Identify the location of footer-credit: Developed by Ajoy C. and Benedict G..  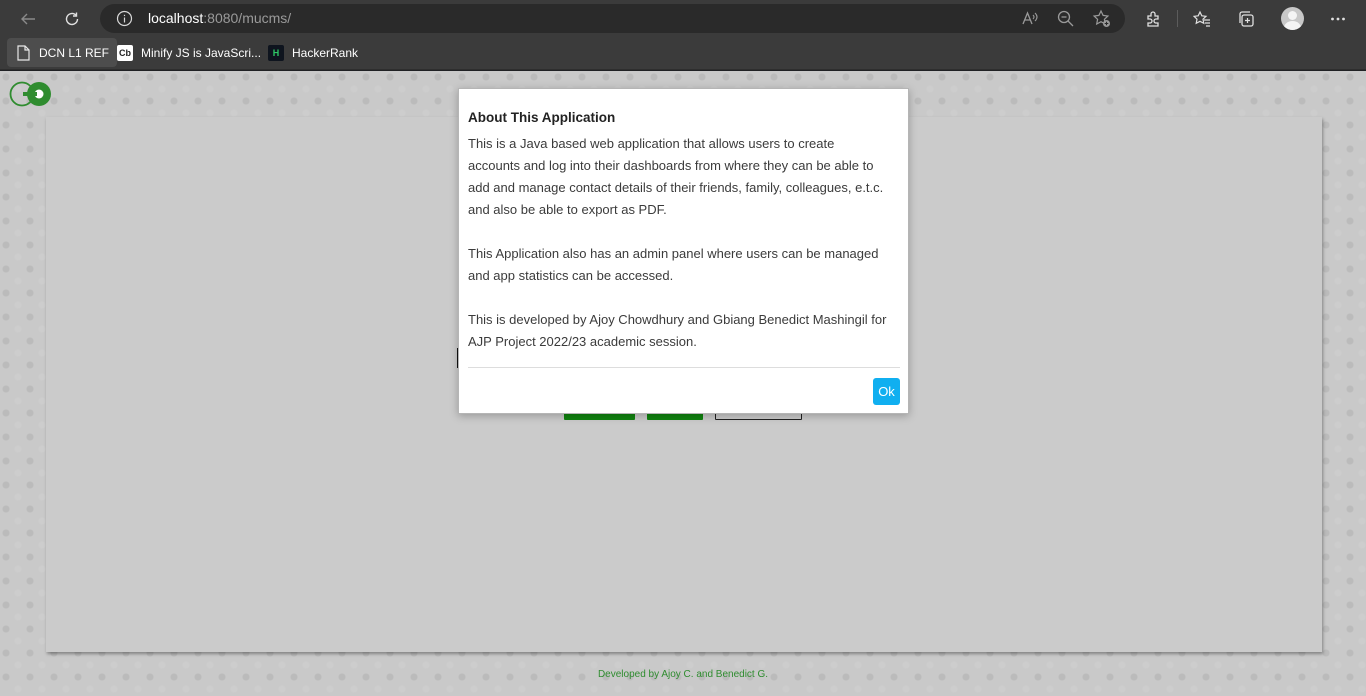
(683, 674).